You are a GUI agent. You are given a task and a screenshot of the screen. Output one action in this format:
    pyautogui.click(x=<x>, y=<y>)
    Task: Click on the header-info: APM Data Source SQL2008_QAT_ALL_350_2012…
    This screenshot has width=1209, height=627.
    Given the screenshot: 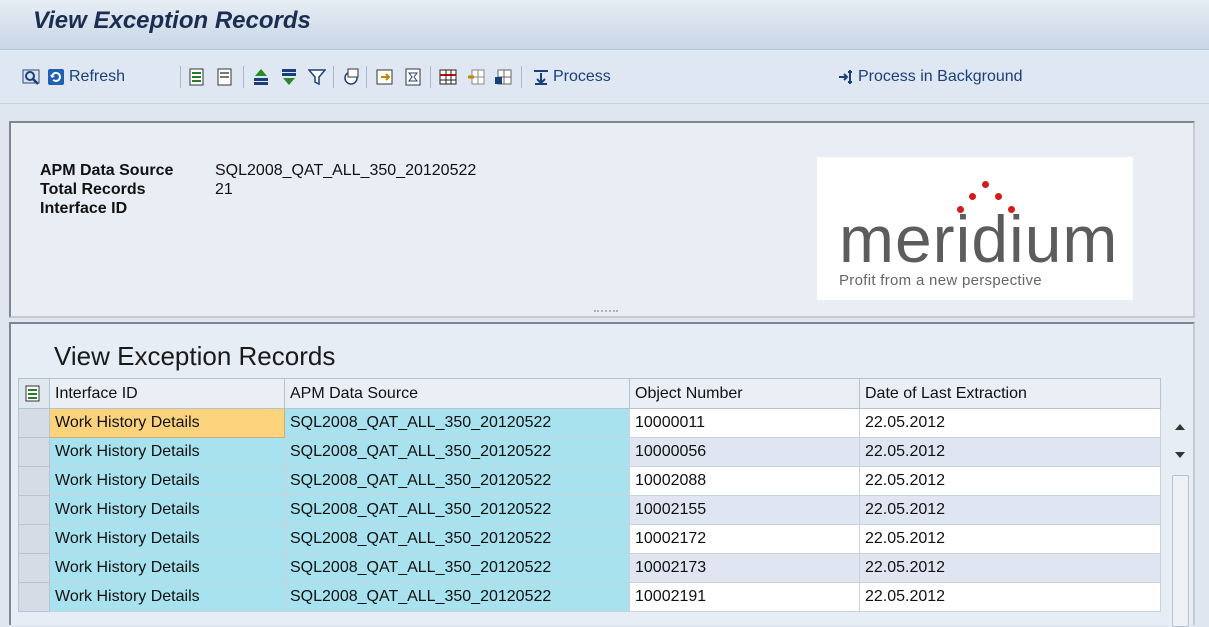 What is the action you would take?
    pyautogui.click(x=258, y=189)
    